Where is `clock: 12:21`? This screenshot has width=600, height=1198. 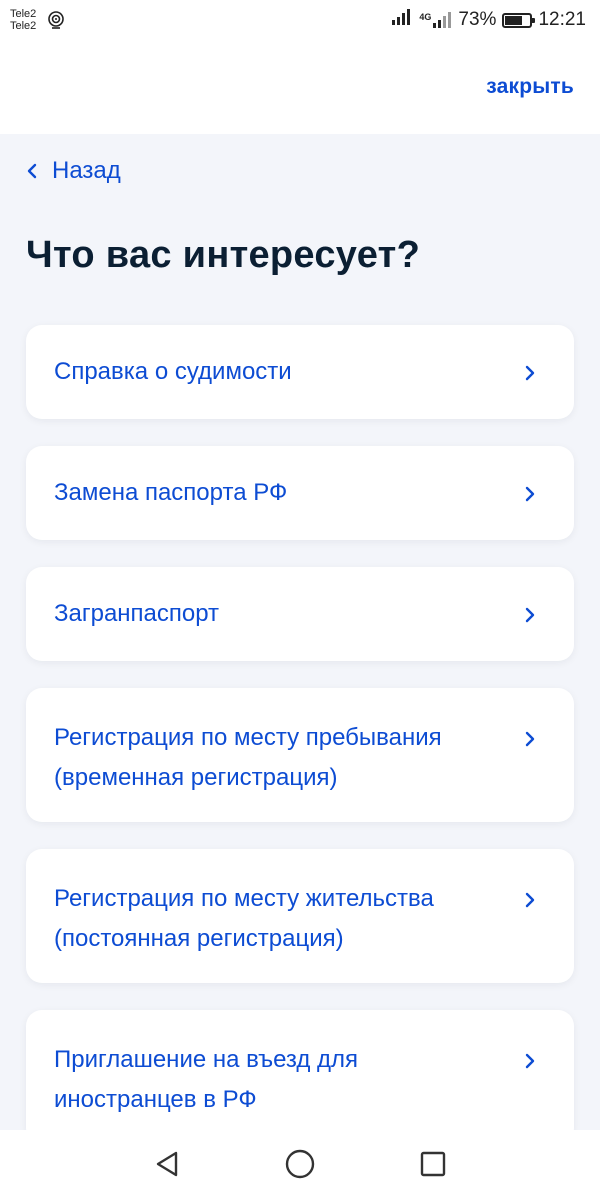 clock: 12:21 is located at coordinates (562, 19).